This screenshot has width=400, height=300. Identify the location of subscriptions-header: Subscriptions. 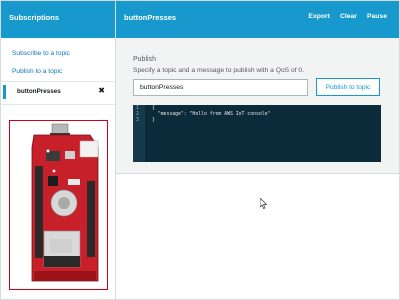
(58, 19).